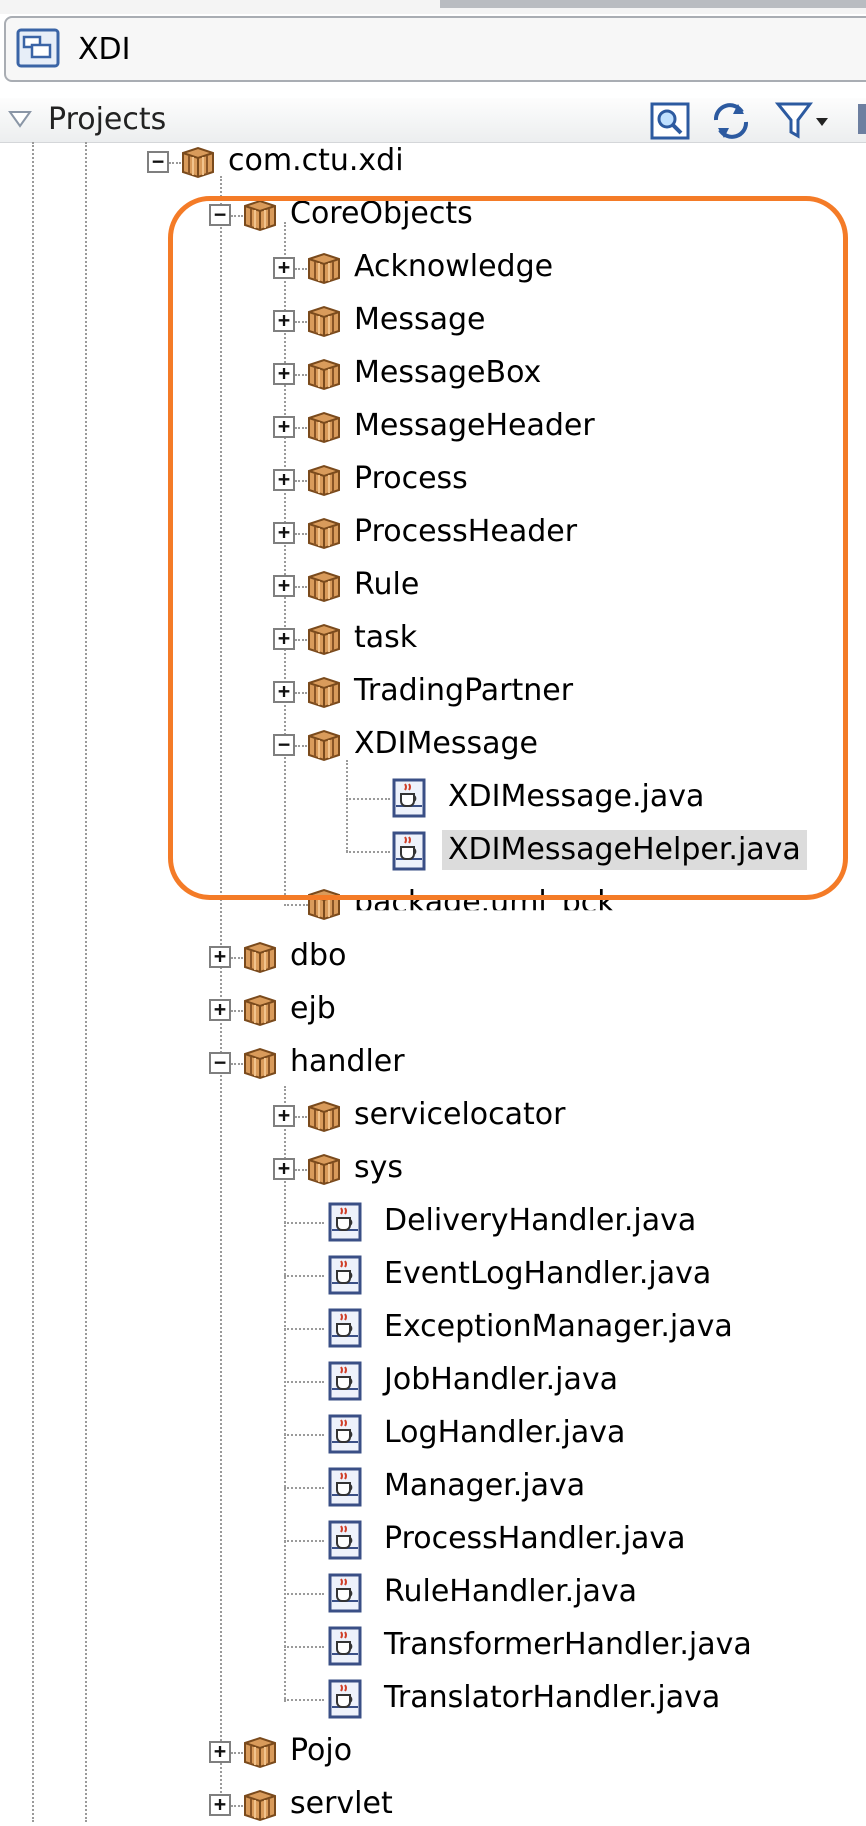 The height and width of the screenshot is (1826, 866). What do you see at coordinates (107, 119) in the screenshot?
I see `panel-title: Projects` at bounding box center [107, 119].